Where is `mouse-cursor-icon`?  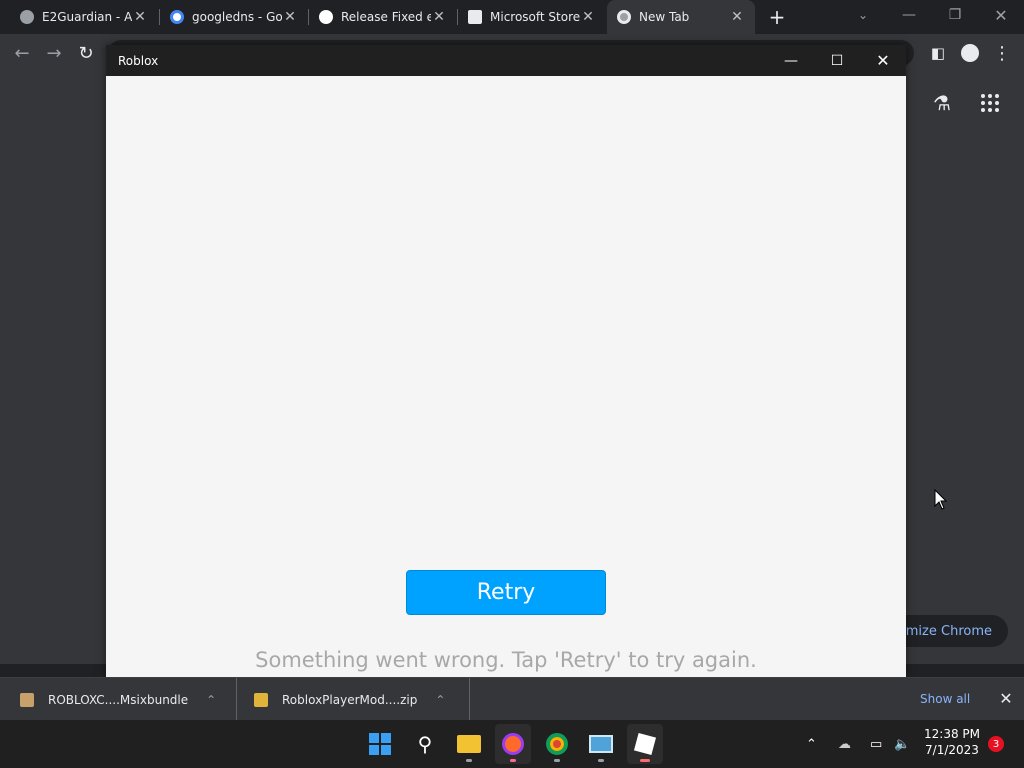 mouse-cursor-icon is located at coordinates (941, 499).